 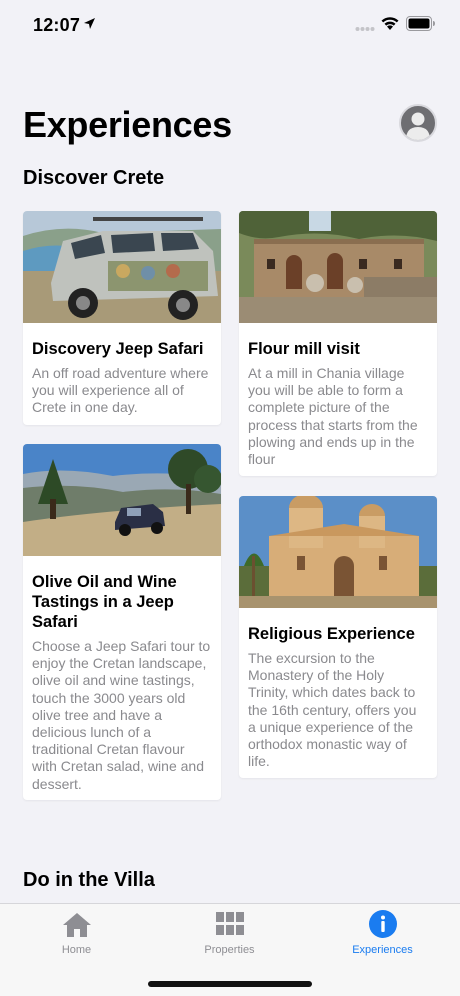 I want to click on signal-dots-icon, so click(x=365, y=29).